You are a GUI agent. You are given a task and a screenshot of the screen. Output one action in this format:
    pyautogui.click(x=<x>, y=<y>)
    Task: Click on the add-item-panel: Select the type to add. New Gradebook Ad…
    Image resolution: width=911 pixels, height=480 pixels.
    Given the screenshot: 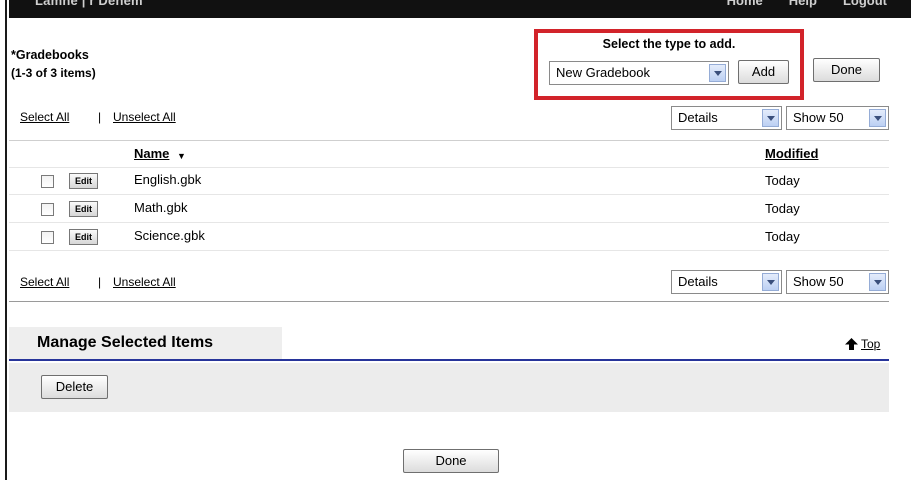 What is the action you would take?
    pyautogui.click(x=669, y=64)
    